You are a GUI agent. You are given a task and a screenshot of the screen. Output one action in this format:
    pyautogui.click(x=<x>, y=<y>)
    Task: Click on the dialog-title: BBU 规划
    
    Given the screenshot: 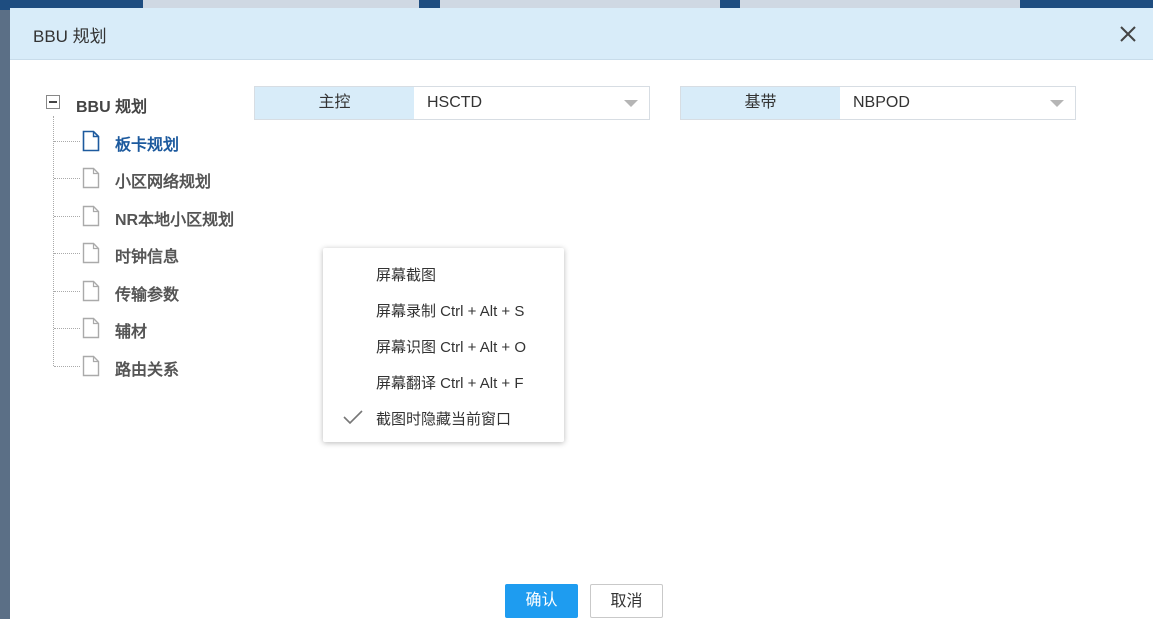 What is the action you would take?
    pyautogui.click(x=70, y=36)
    